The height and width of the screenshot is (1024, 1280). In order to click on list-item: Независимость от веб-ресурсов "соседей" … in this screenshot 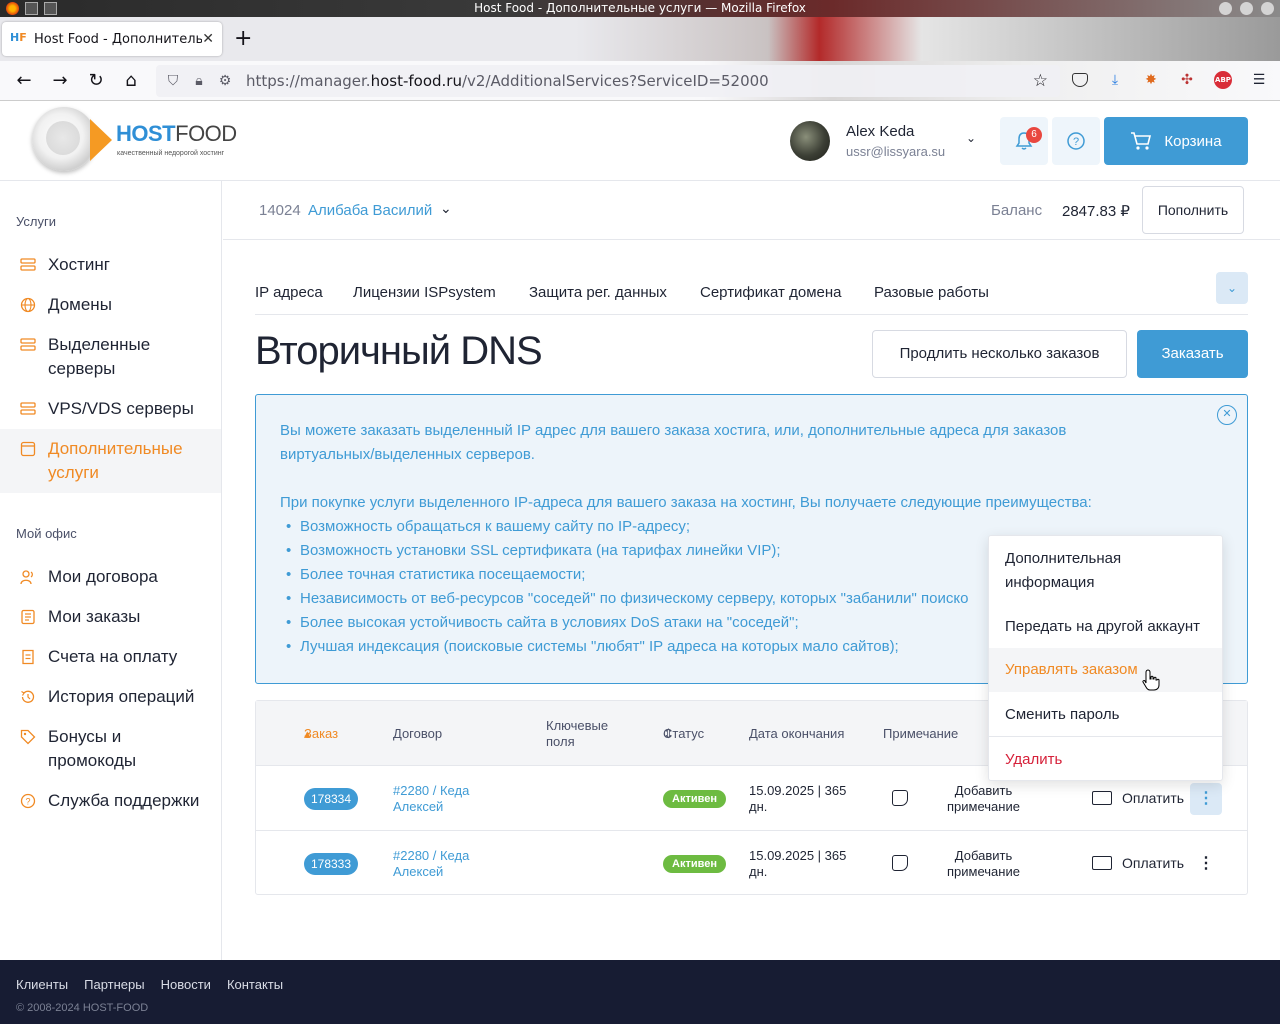, I will do `click(627, 599)`.